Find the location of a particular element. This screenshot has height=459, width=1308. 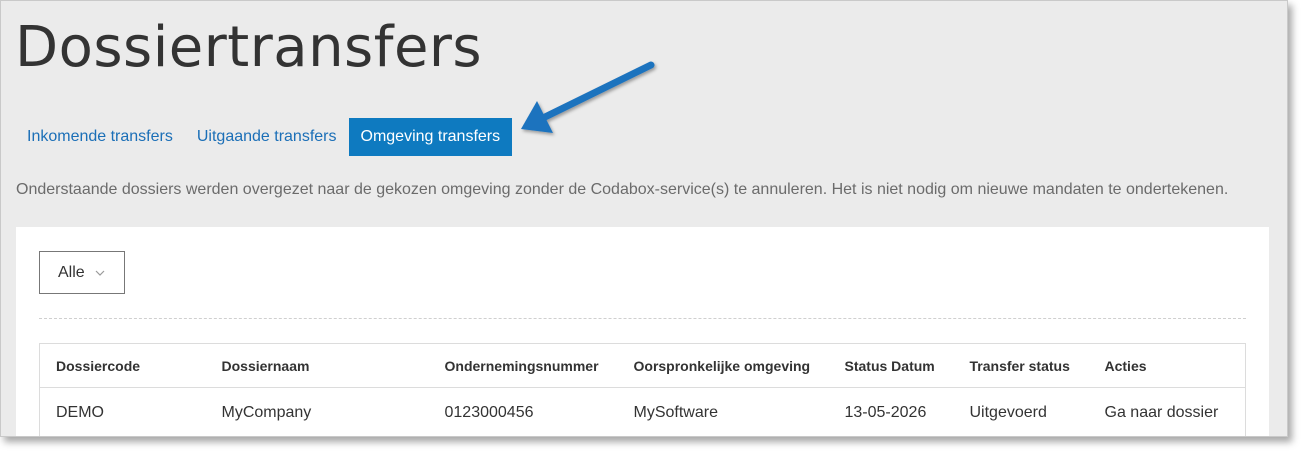

tab-uitgaande-transfers: Uitgaande transfers is located at coordinates (267, 137).